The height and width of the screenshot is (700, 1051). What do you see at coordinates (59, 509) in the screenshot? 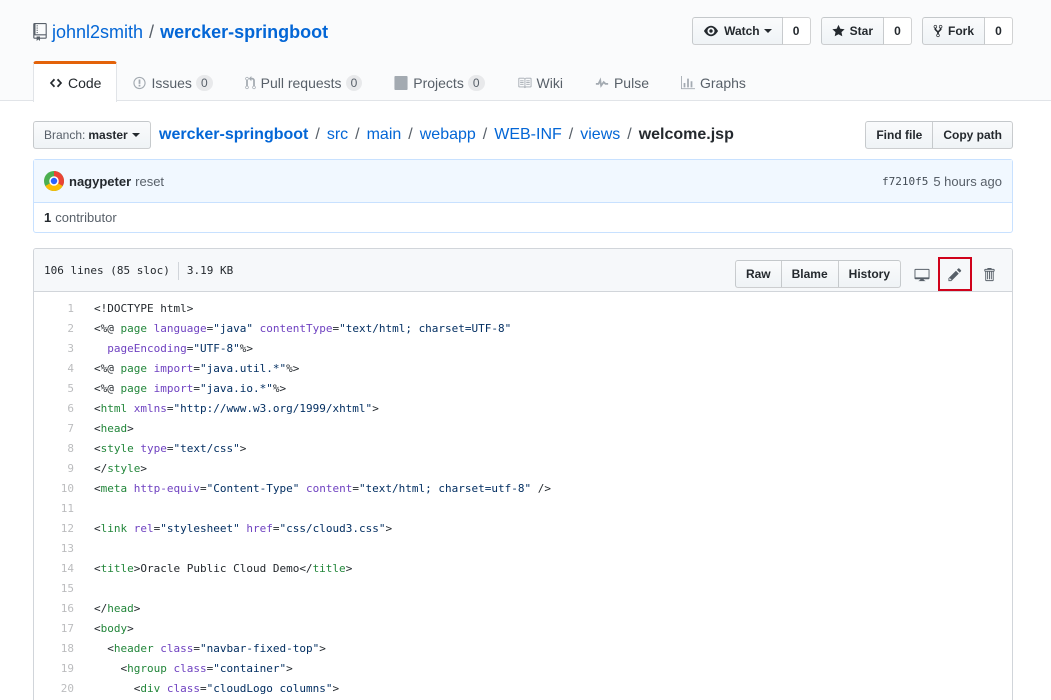
I see `line-number: 11` at bounding box center [59, 509].